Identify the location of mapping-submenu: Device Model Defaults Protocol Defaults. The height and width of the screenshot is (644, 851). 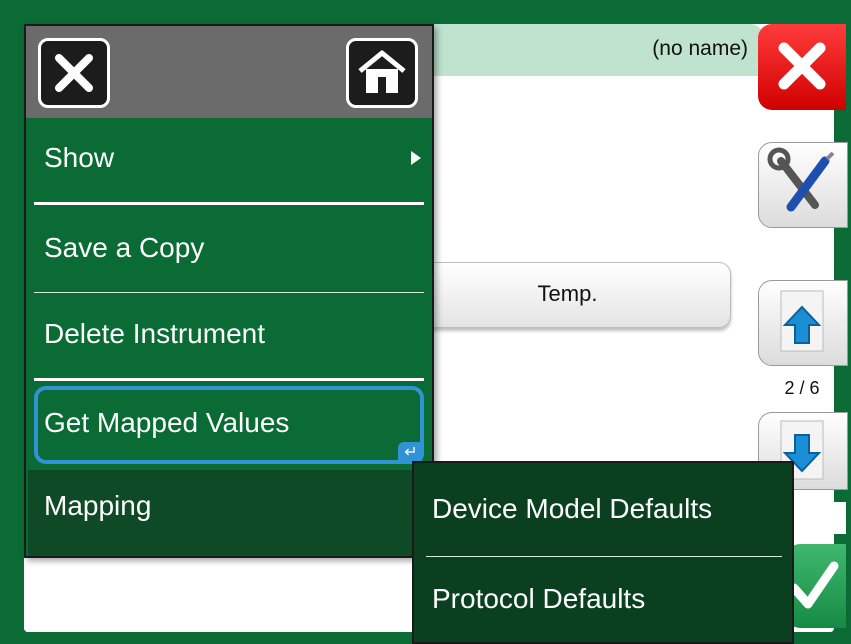
(603, 552).